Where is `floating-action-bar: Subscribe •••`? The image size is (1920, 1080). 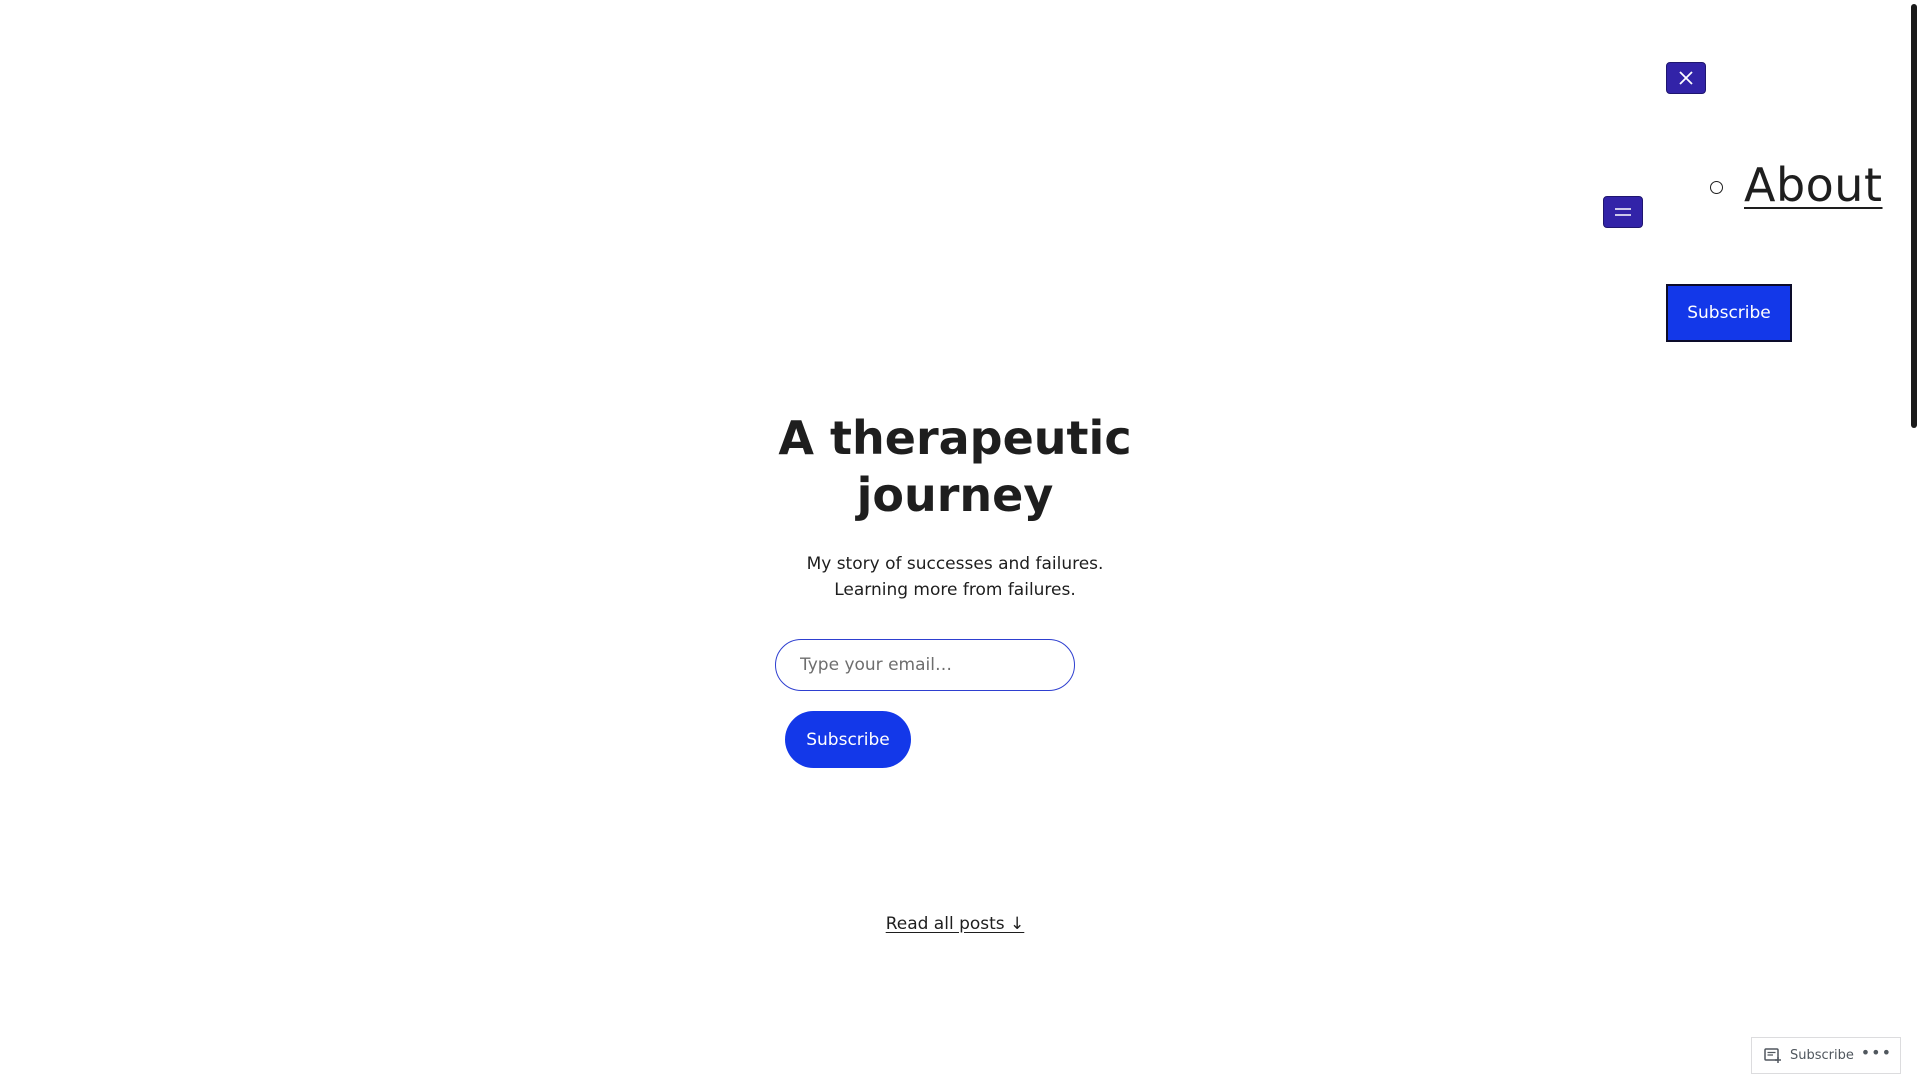
floating-action-bar: Subscribe ••• is located at coordinates (1826, 1055).